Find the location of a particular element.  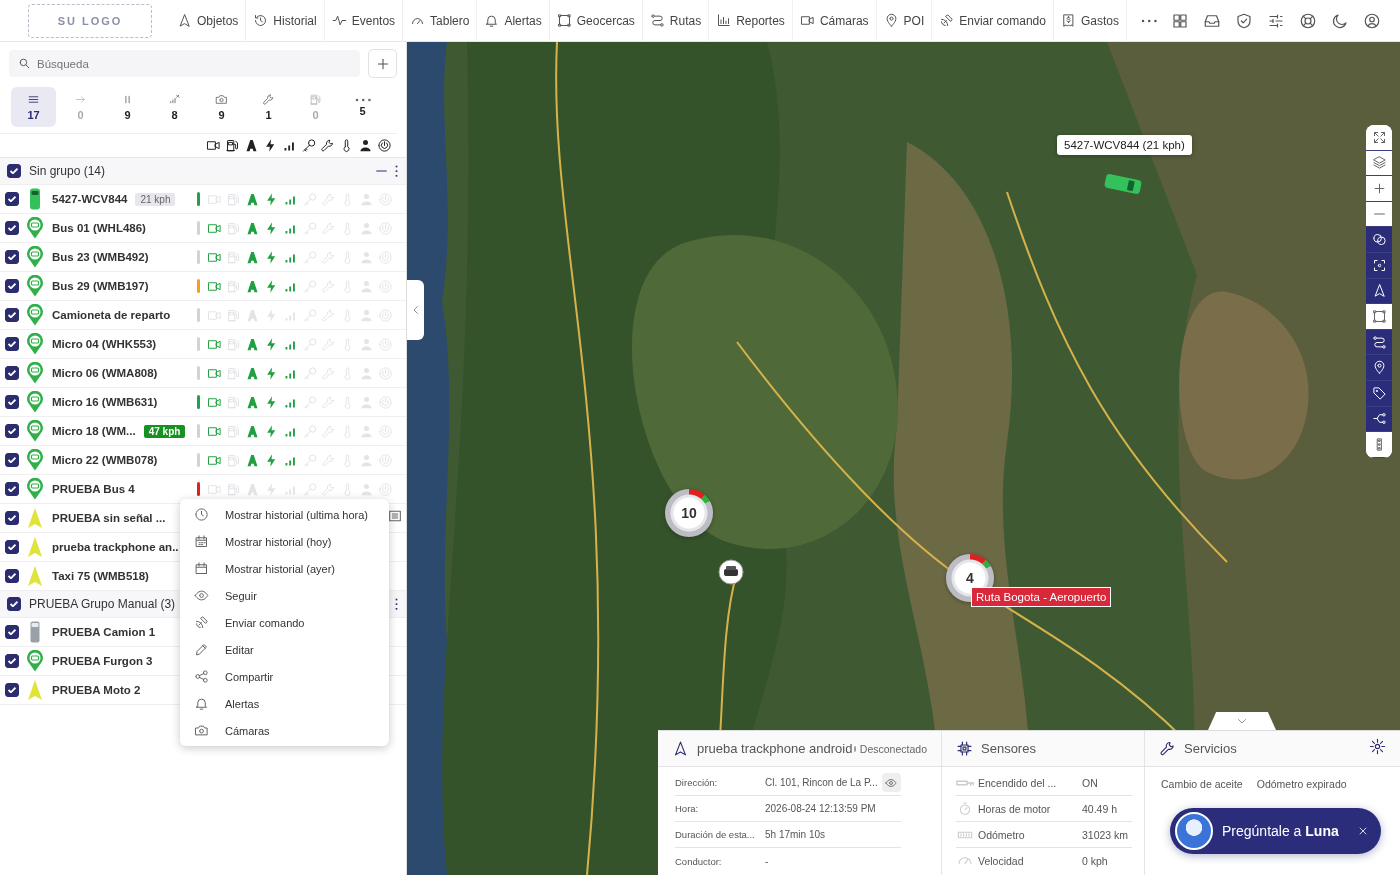

nav-item: Cámaras is located at coordinates (834, 21).